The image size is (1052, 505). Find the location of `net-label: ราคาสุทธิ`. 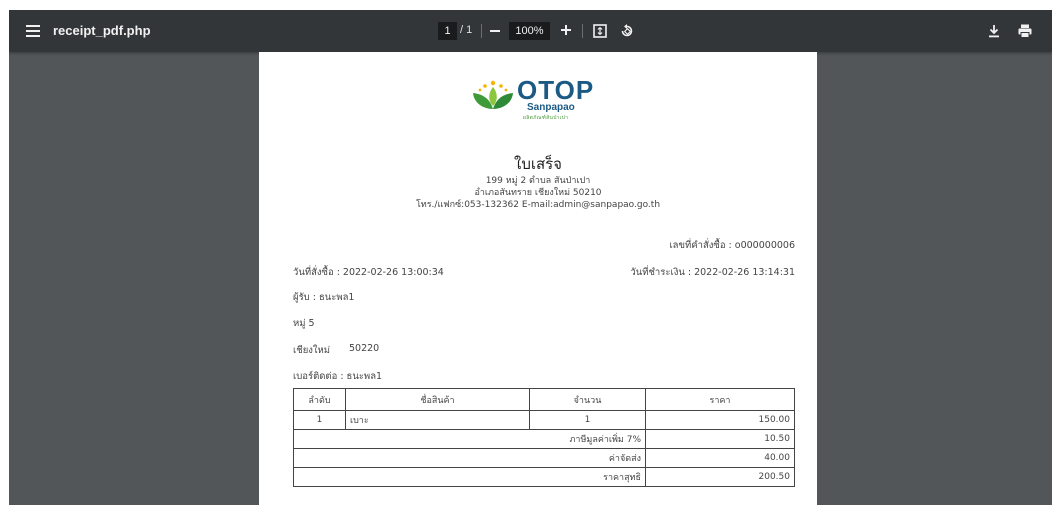

net-label: ราคาสุทธิ is located at coordinates (469, 477).